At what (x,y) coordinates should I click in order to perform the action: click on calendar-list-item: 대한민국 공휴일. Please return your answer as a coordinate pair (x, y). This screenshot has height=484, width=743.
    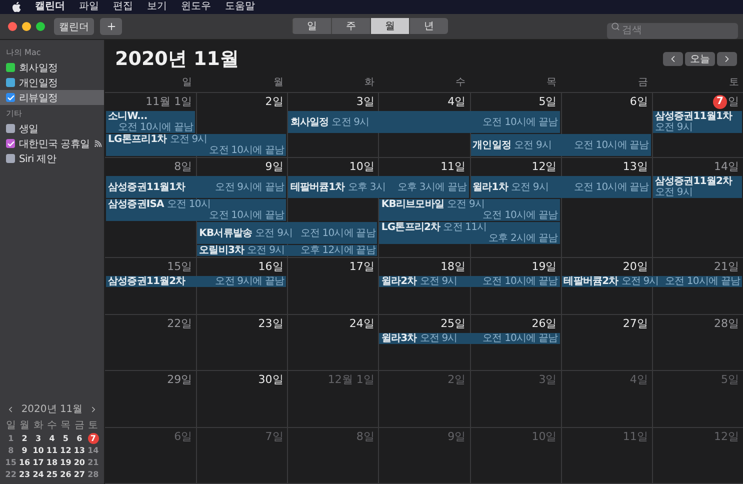
    Looking at the image, I should click on (52, 143).